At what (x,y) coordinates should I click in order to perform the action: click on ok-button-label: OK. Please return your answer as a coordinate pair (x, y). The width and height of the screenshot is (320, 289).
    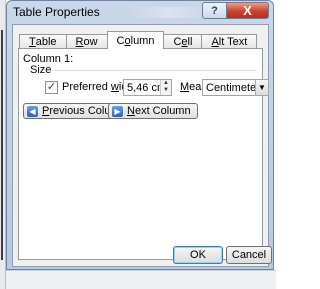
    Looking at the image, I should click on (198, 255).